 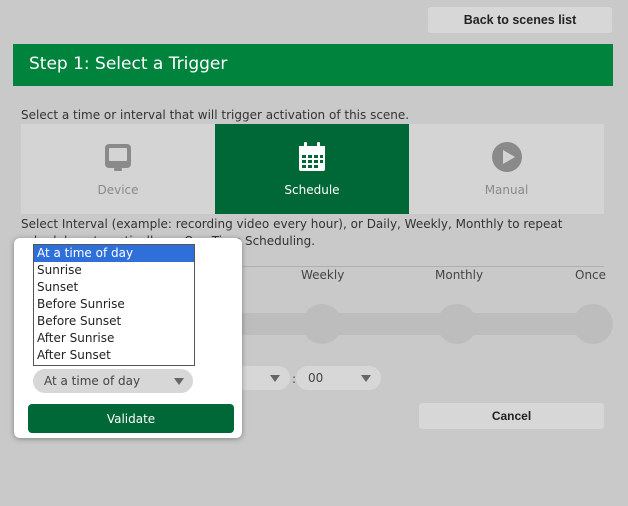 What do you see at coordinates (131, 418) in the screenshot?
I see `validate-button: Validate` at bounding box center [131, 418].